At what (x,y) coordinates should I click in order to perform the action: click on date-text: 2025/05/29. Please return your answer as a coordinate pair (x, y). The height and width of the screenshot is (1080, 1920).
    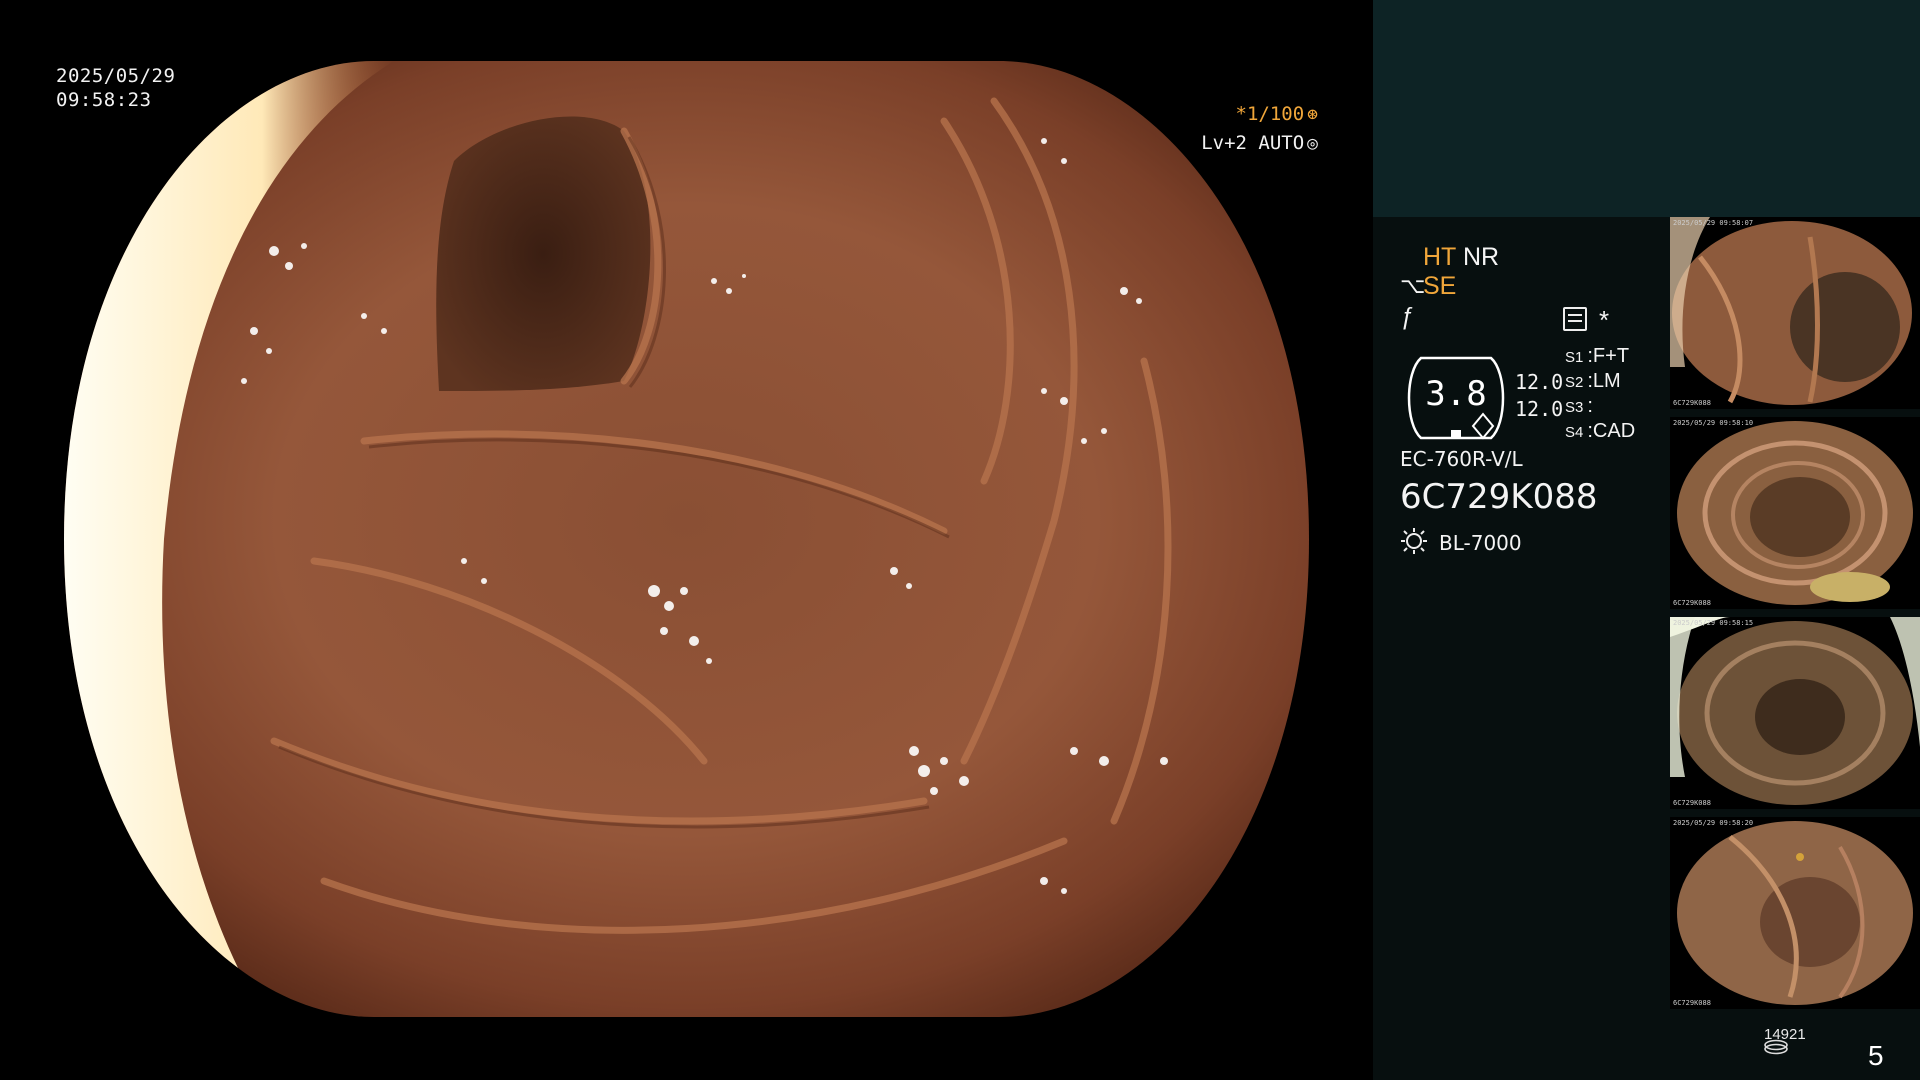
    Looking at the image, I should click on (116, 76).